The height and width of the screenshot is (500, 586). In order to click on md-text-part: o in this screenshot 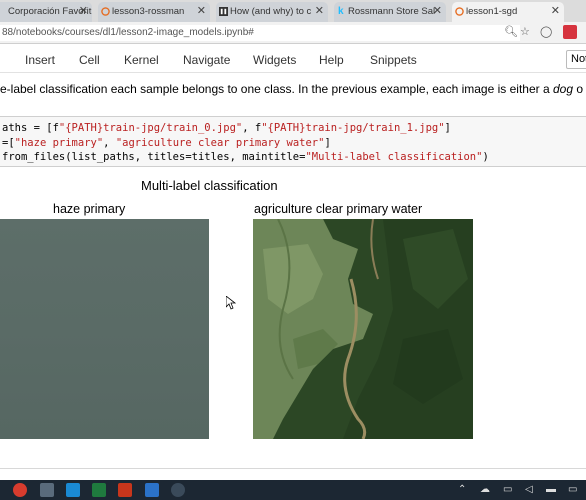, I will do `click(578, 89)`.